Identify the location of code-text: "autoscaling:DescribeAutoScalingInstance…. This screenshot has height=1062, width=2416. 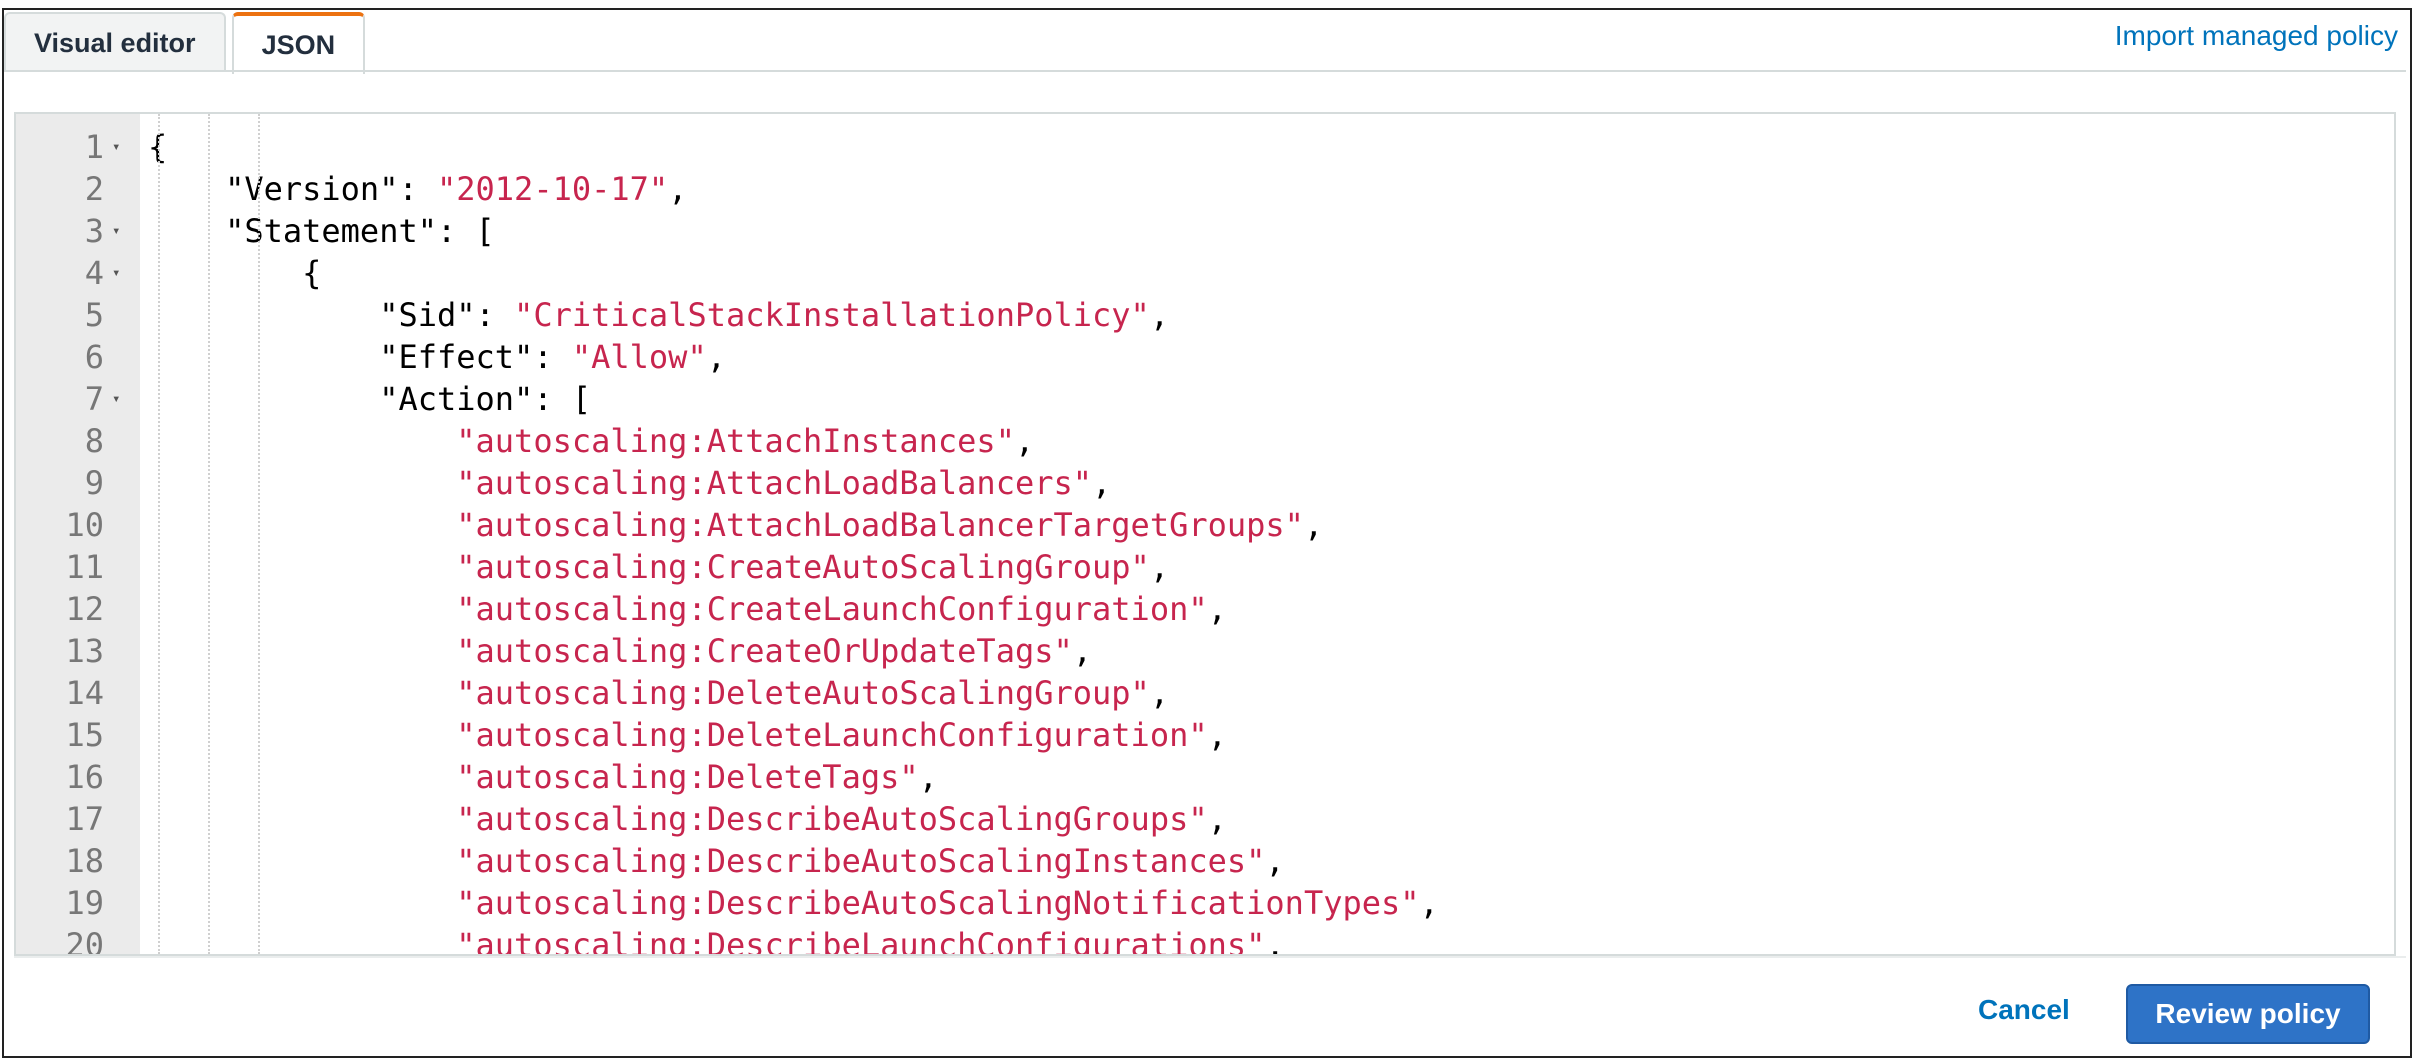
(870, 861).